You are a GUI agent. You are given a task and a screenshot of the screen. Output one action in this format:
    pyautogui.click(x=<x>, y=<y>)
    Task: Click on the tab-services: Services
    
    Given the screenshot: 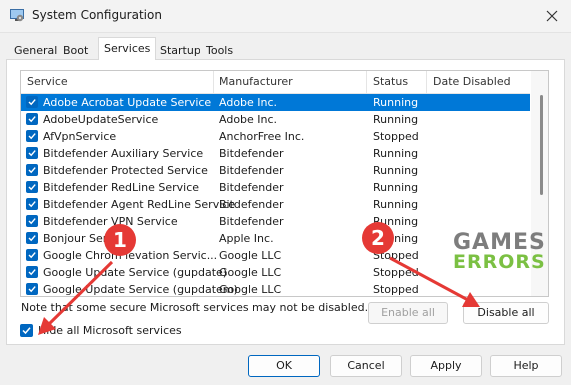 What is the action you would take?
    pyautogui.click(x=127, y=48)
    